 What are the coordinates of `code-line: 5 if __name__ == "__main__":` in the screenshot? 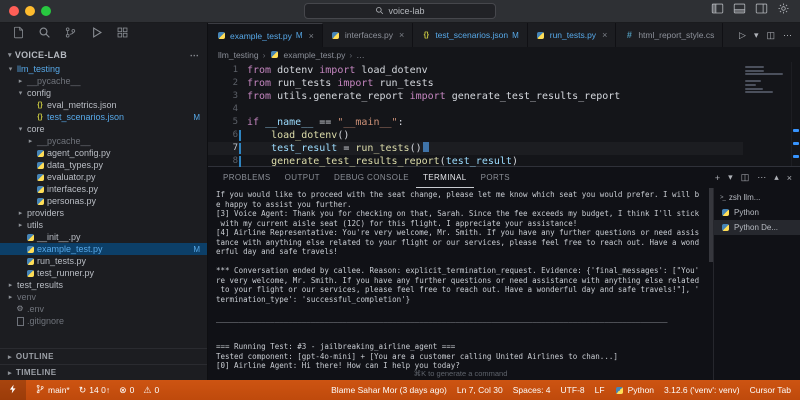 It's located at (475, 122).